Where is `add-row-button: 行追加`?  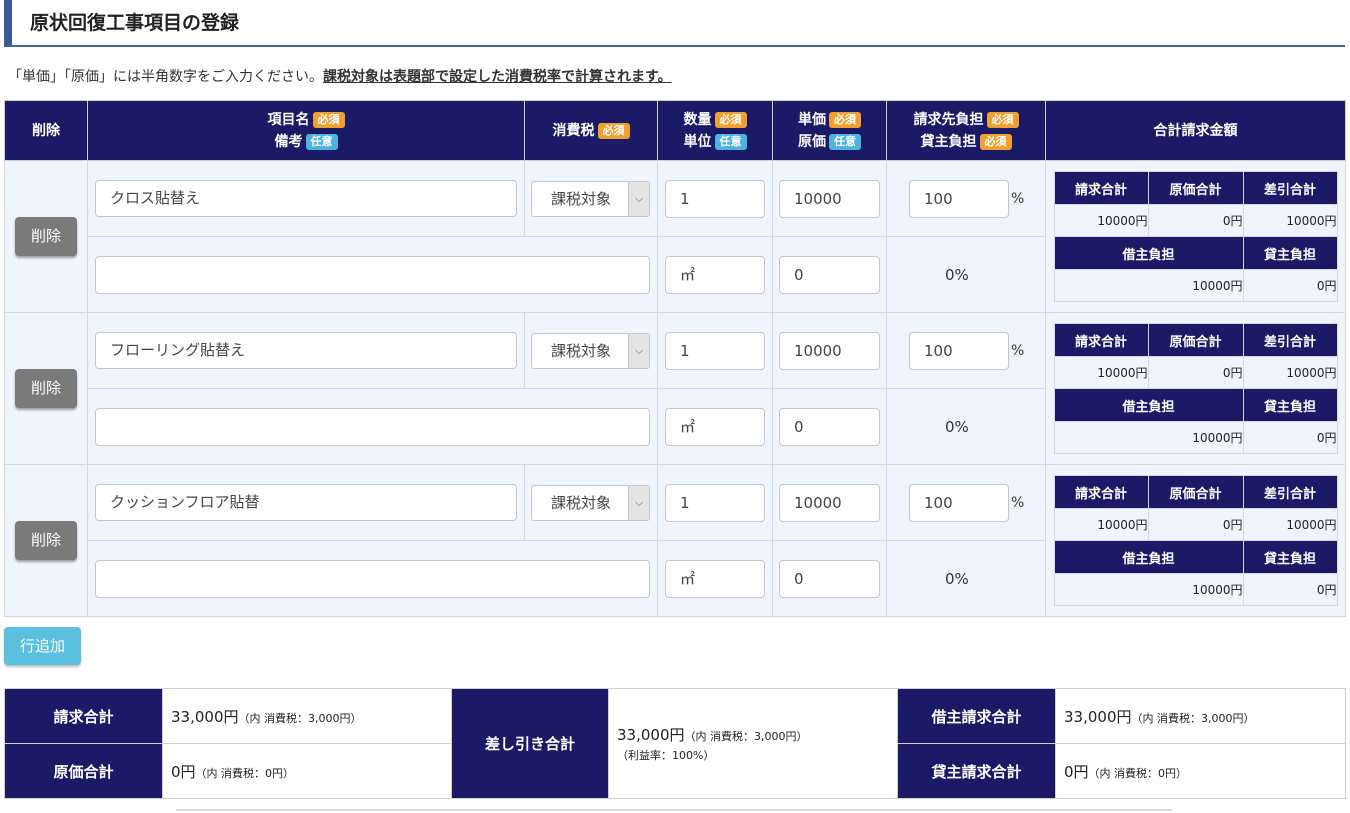 add-row-button: 行追加 is located at coordinates (42, 646).